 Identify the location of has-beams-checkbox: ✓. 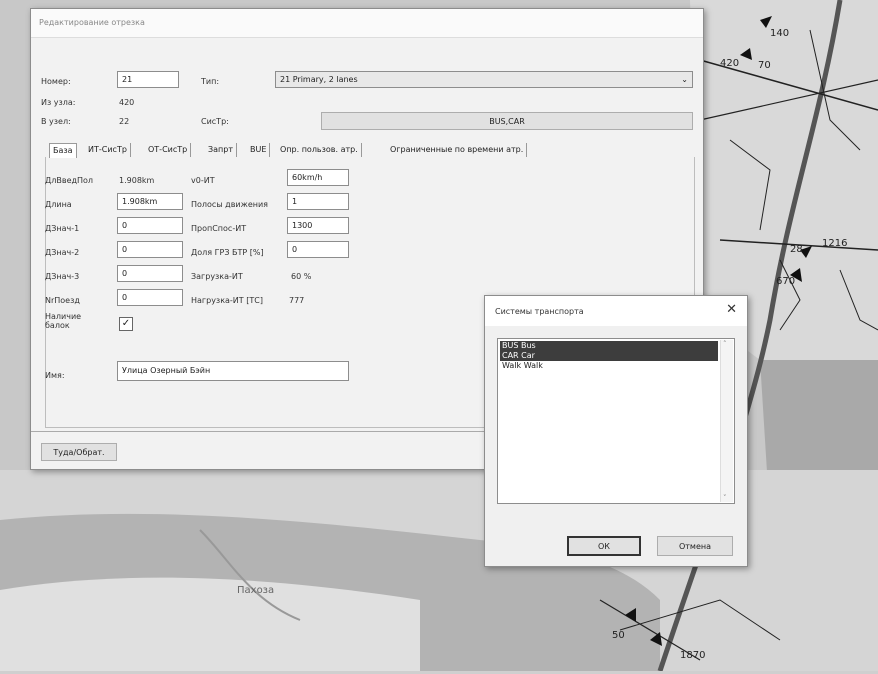
(126, 324).